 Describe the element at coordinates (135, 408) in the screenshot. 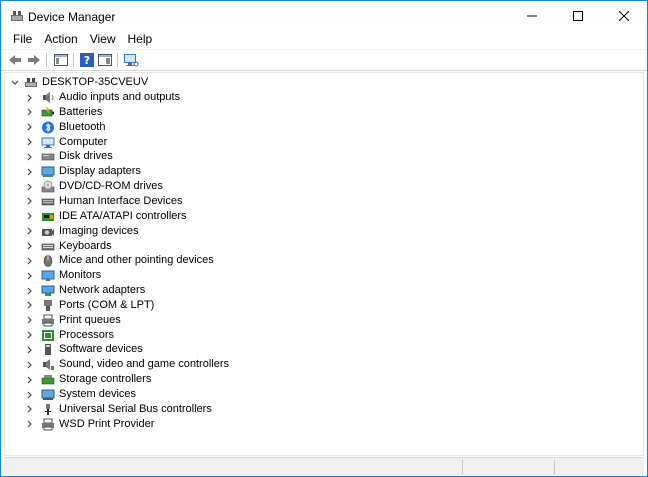

I see `tree-item-label: Universal Serial Bus controllers` at that location.